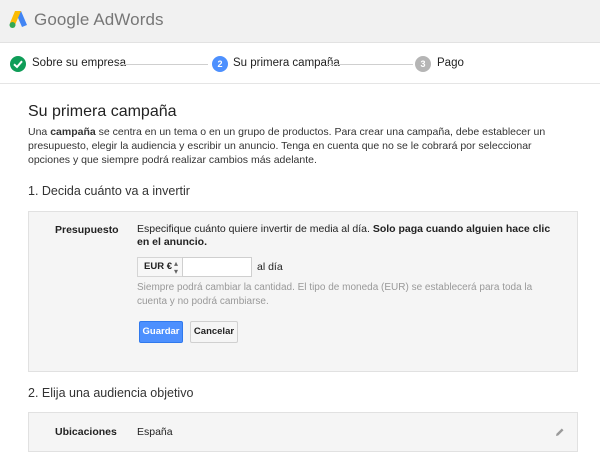 This screenshot has height=461, width=600. What do you see at coordinates (423, 64) in the screenshot?
I see `step-3-number: 3` at bounding box center [423, 64].